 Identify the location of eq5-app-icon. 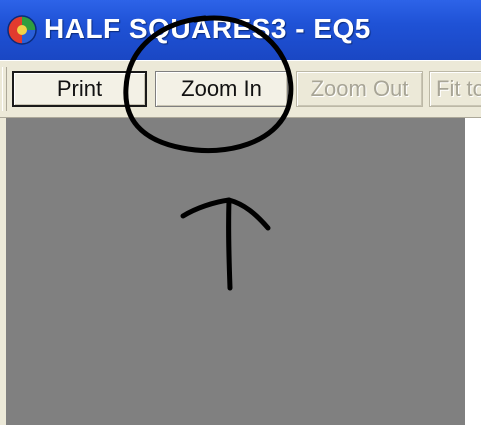
(22, 30).